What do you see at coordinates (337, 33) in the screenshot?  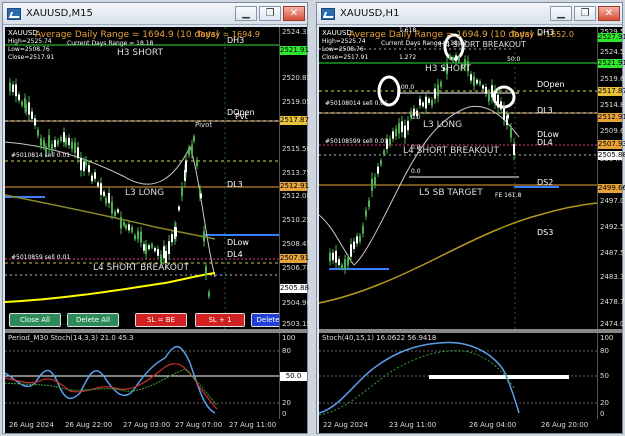 I see `symbol-label: XAUUSD` at bounding box center [337, 33].